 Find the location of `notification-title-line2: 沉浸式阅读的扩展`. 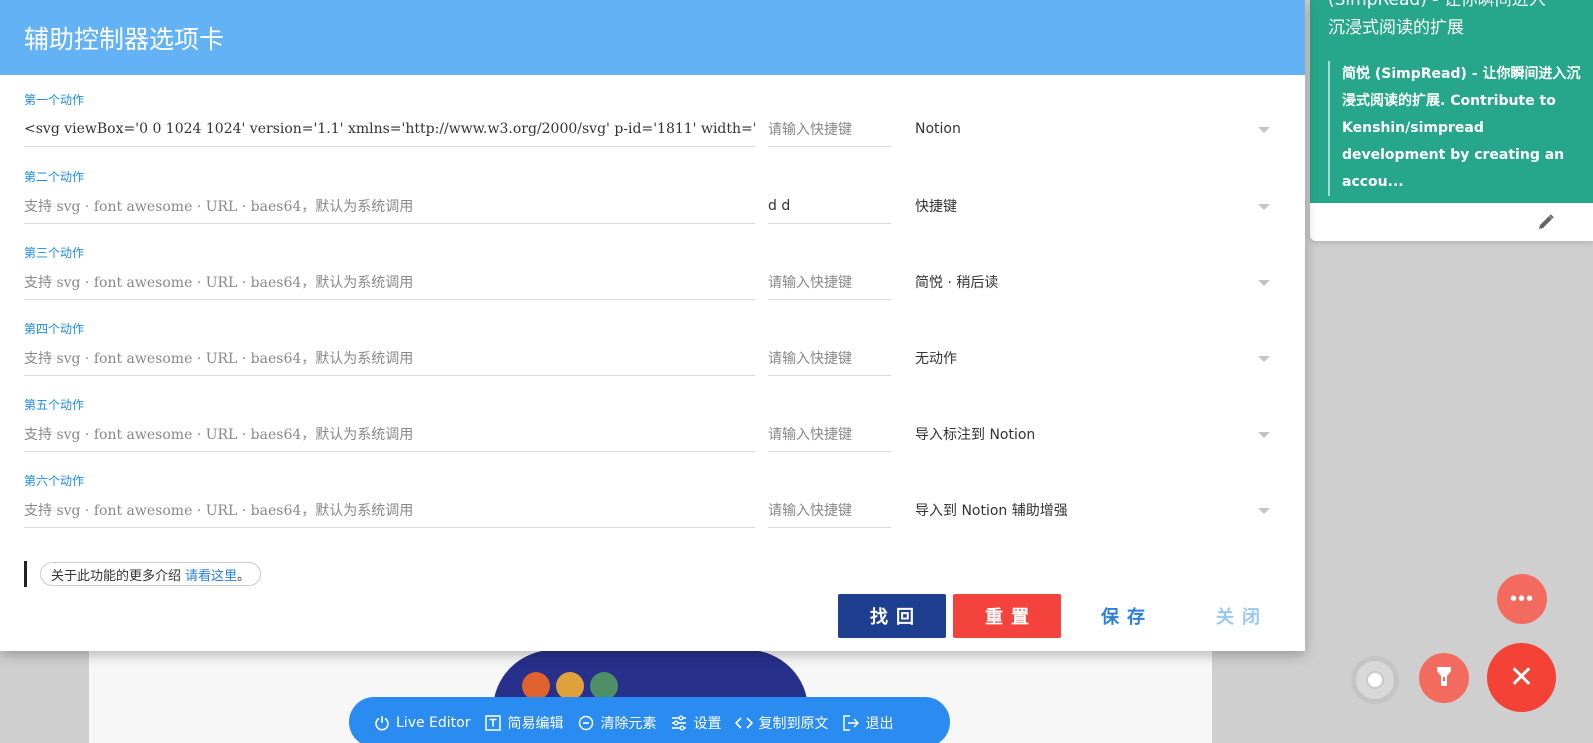

notification-title-line2: 沉浸式阅读的扩展 is located at coordinates (1396, 28).